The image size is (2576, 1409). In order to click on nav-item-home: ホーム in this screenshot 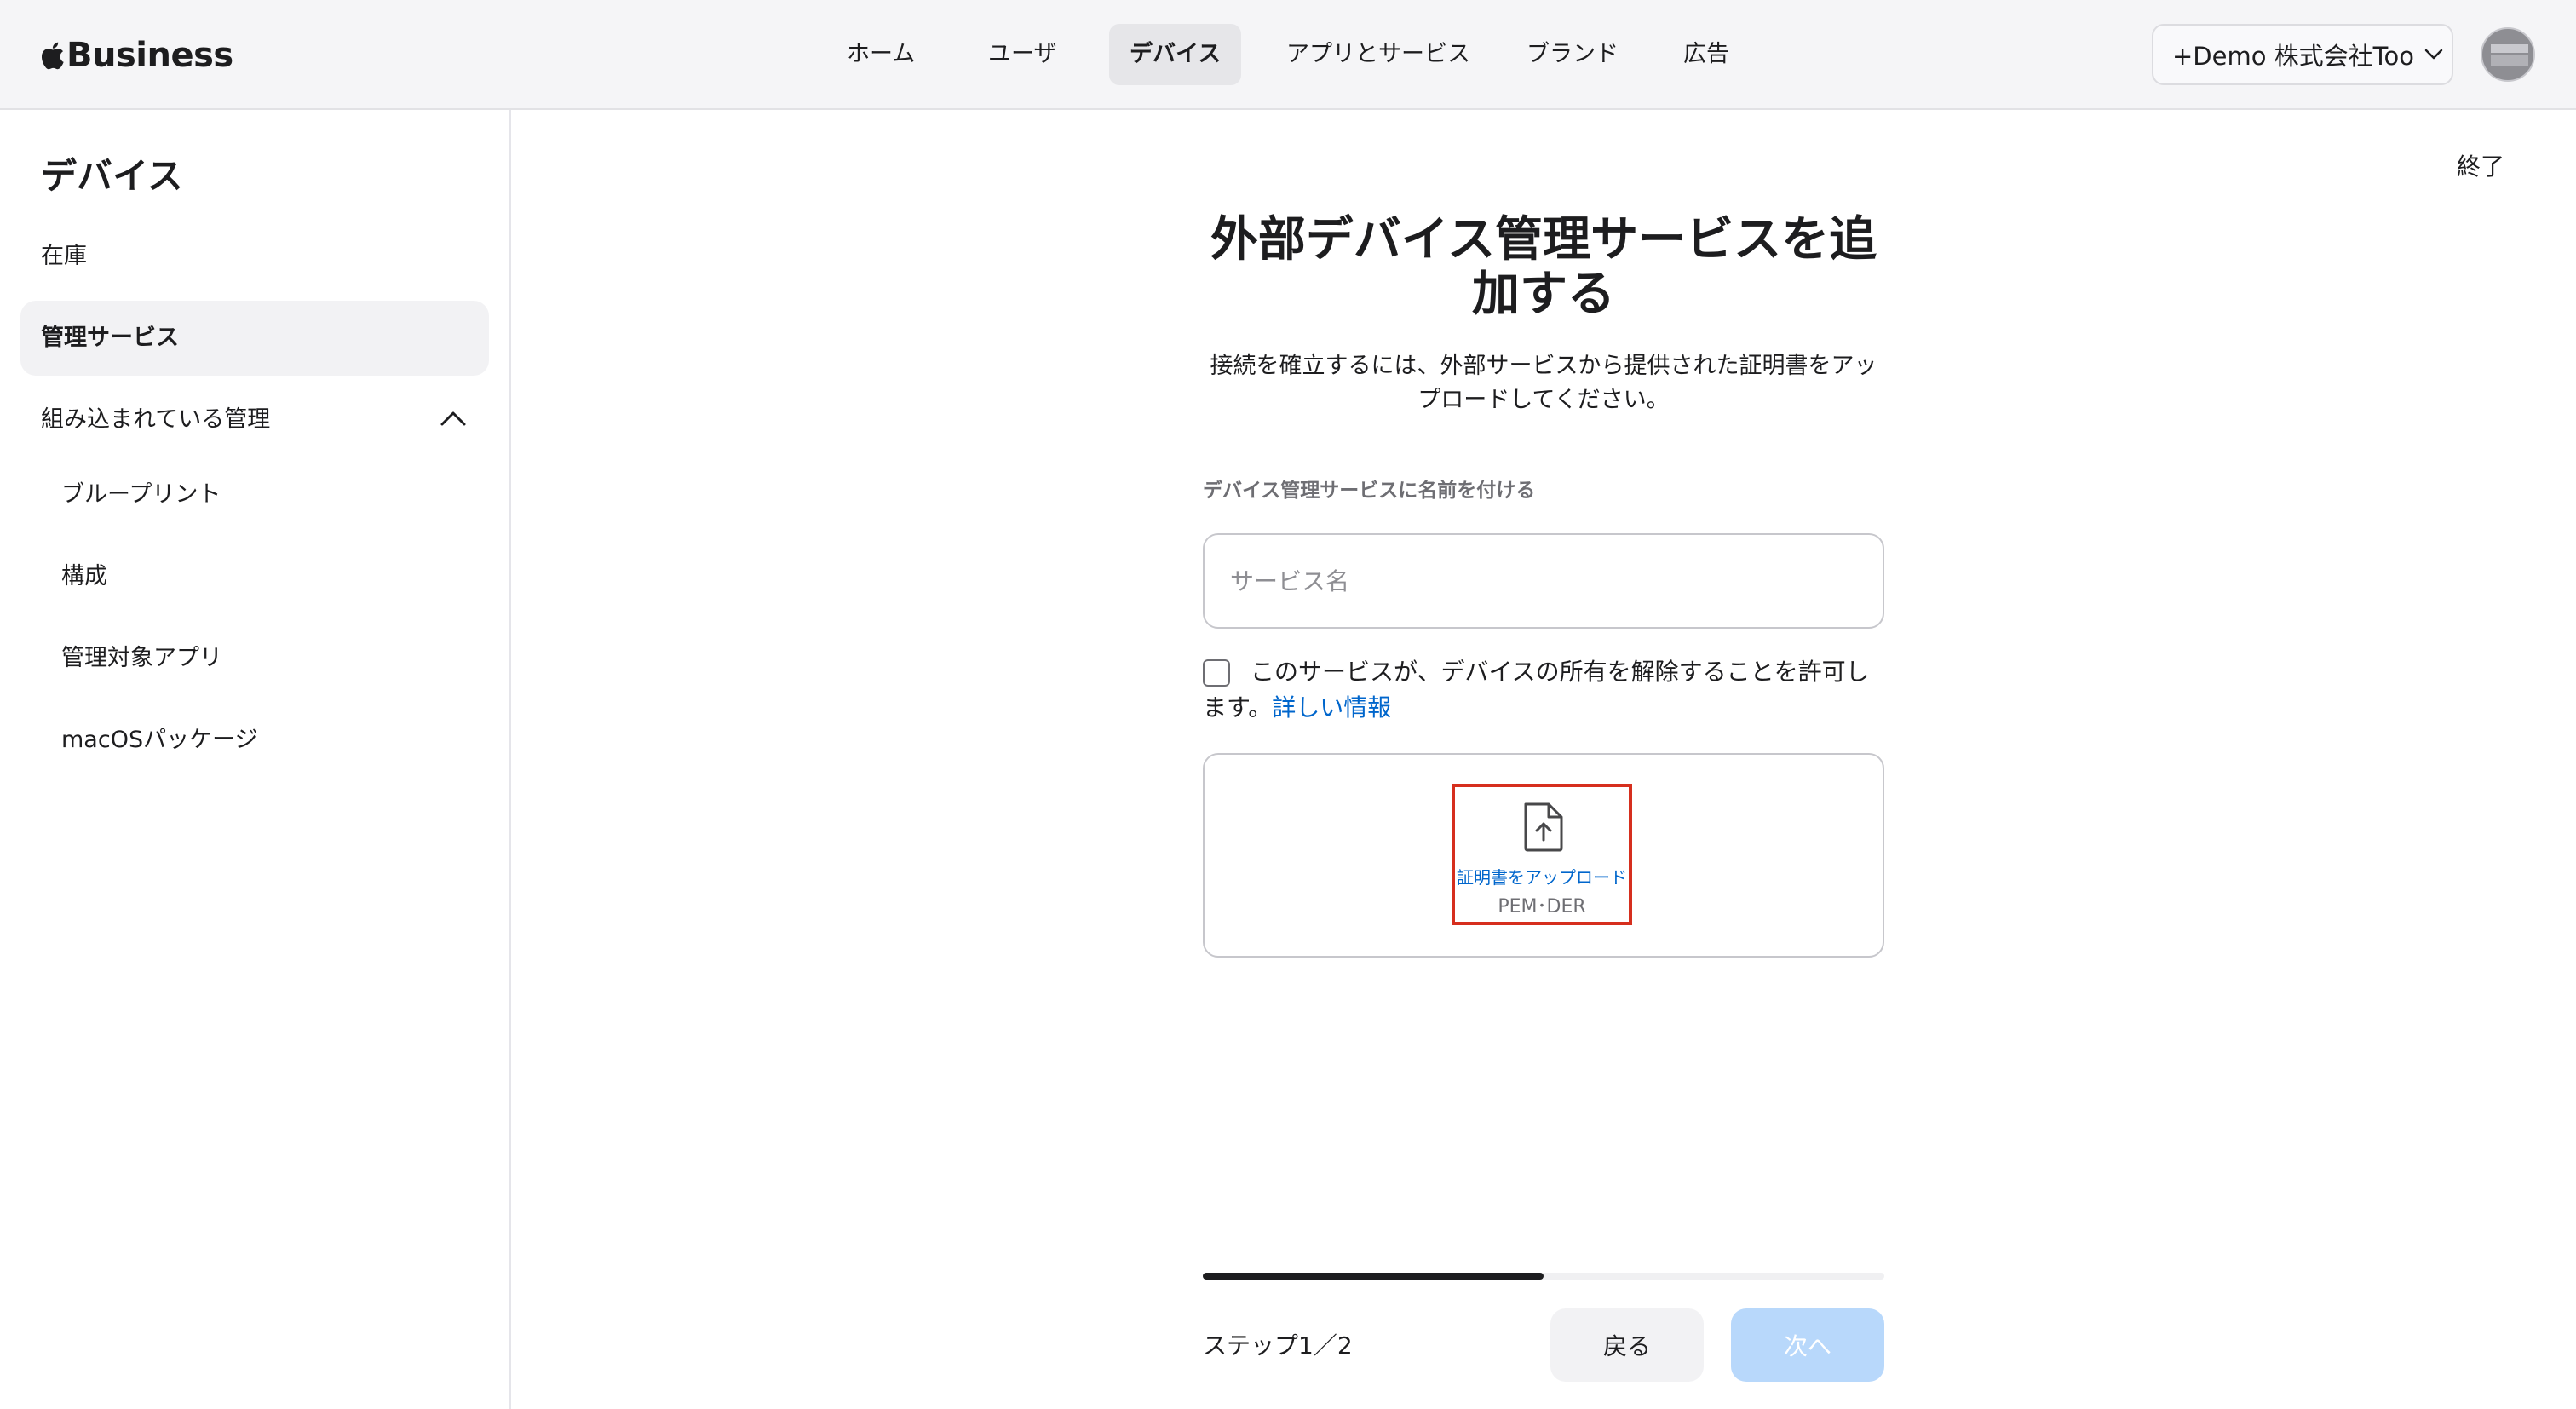, I will do `click(880, 54)`.